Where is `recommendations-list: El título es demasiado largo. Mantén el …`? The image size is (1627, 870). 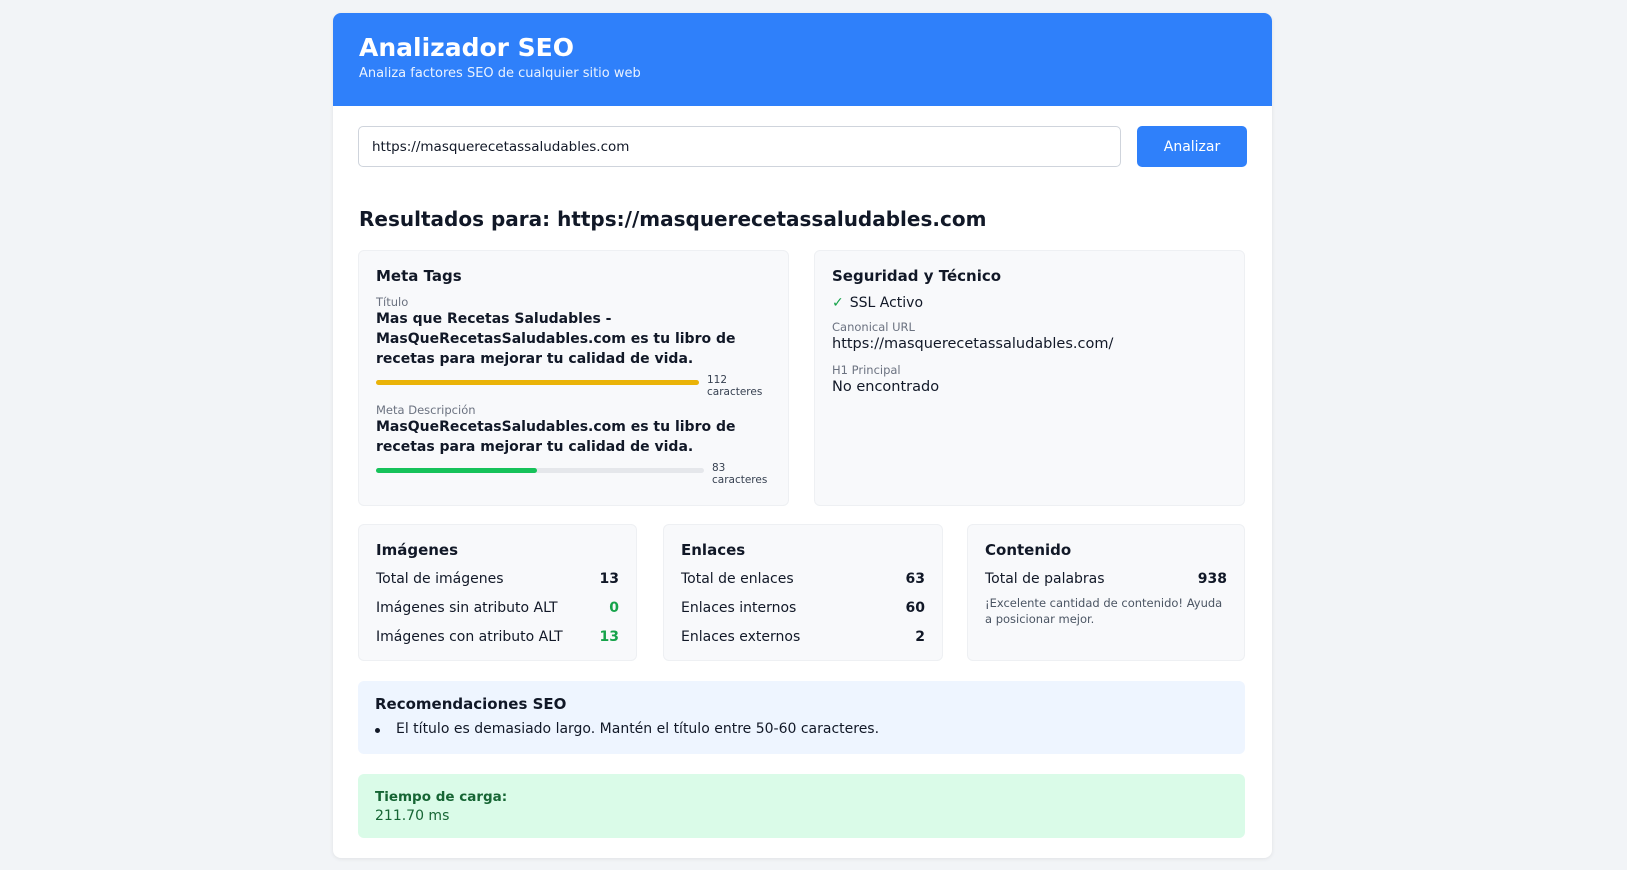
recommendations-list: El título es demasiado largo. Mantén el … is located at coordinates (801, 729).